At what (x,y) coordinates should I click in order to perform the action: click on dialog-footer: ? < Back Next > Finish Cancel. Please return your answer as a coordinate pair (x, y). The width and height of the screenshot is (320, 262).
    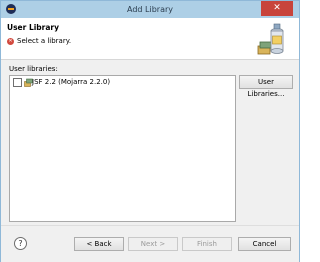
    Looking at the image, I should click on (150, 243).